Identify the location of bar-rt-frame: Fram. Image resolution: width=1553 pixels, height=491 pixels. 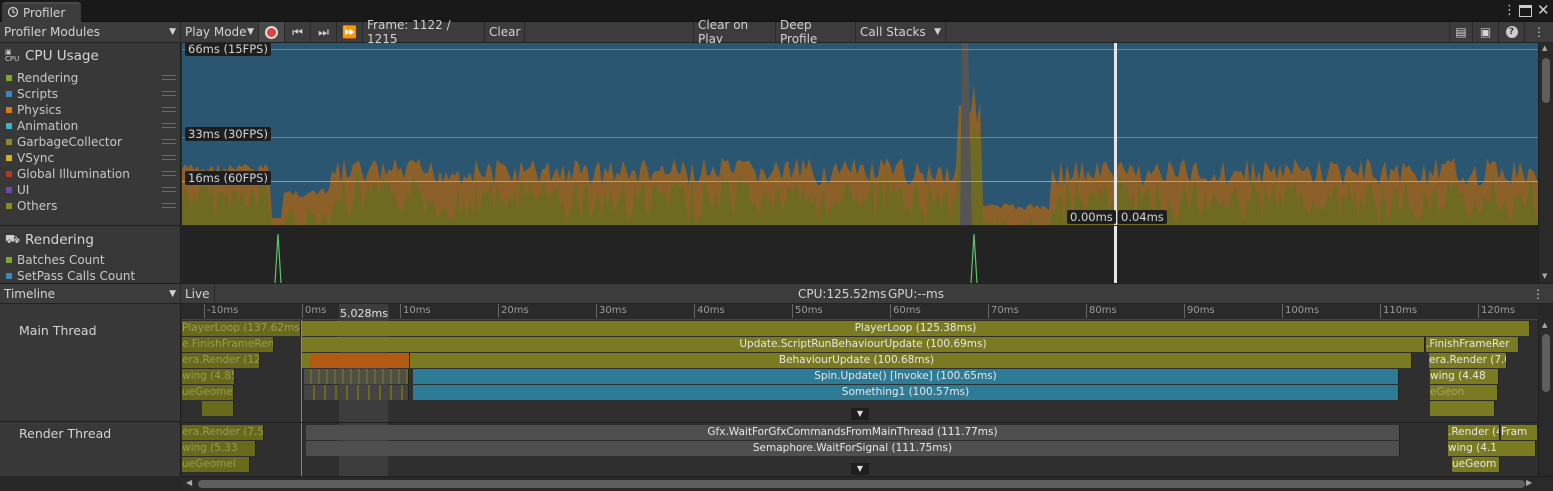
(1519, 432).